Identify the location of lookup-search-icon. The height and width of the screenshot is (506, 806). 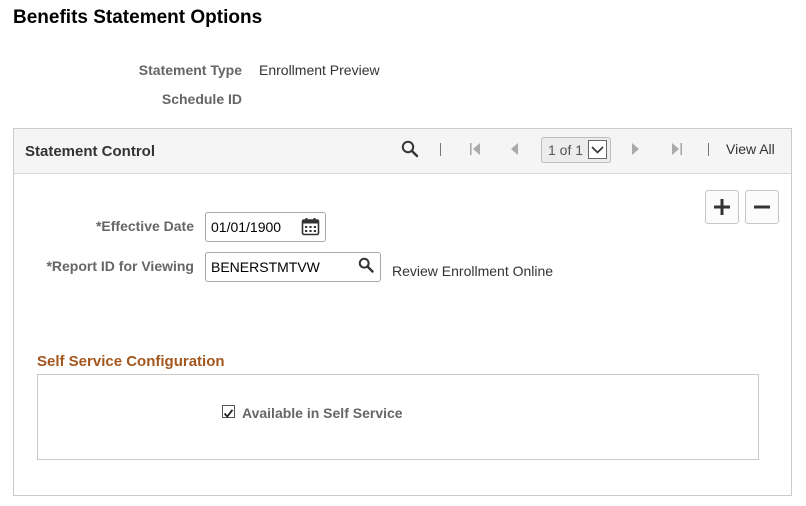
(366, 265).